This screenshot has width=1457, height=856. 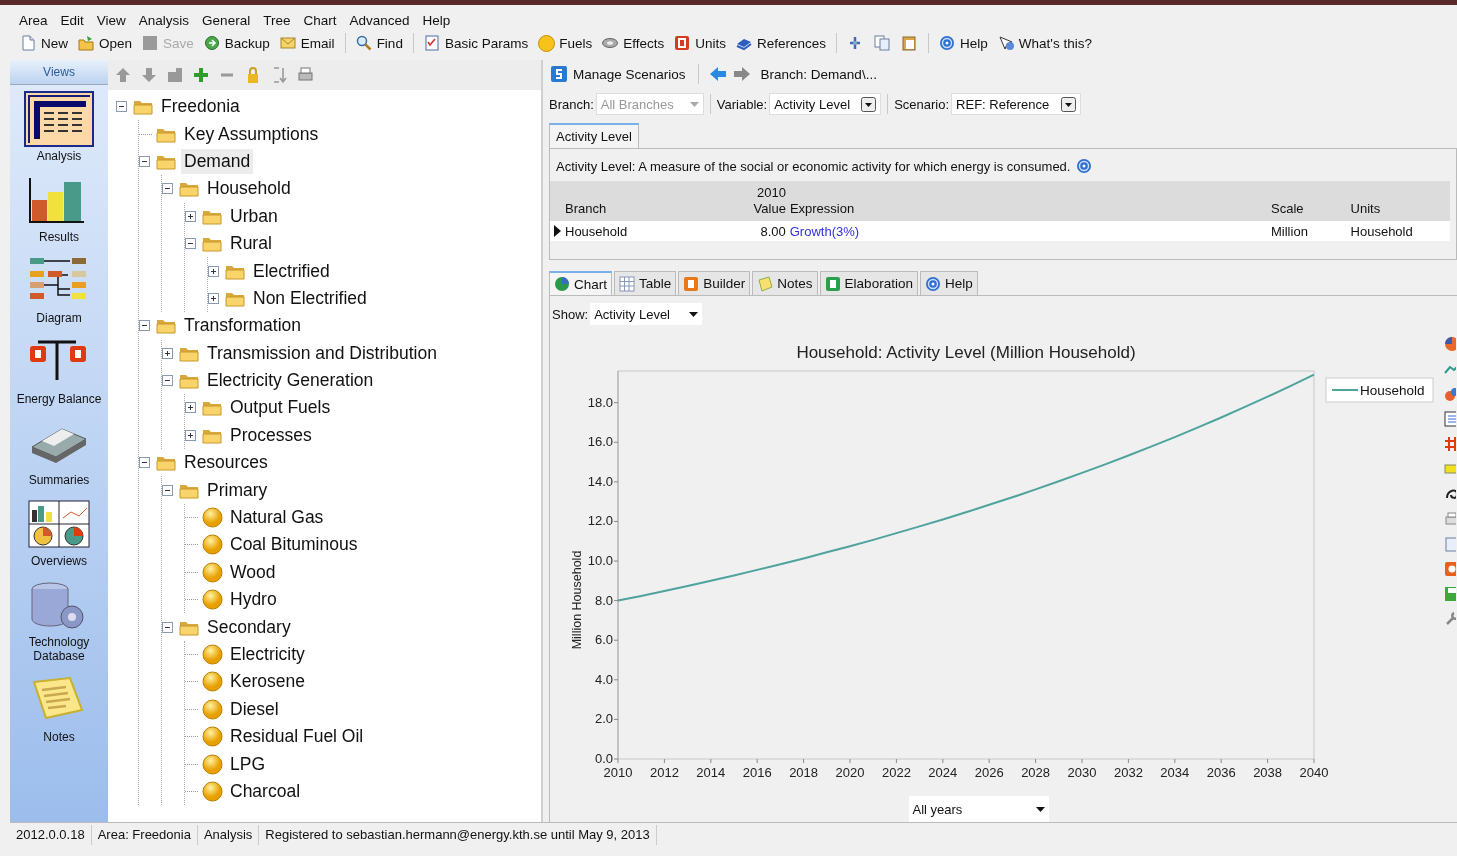 What do you see at coordinates (868, 283) in the screenshot?
I see `tab: Elaboration` at bounding box center [868, 283].